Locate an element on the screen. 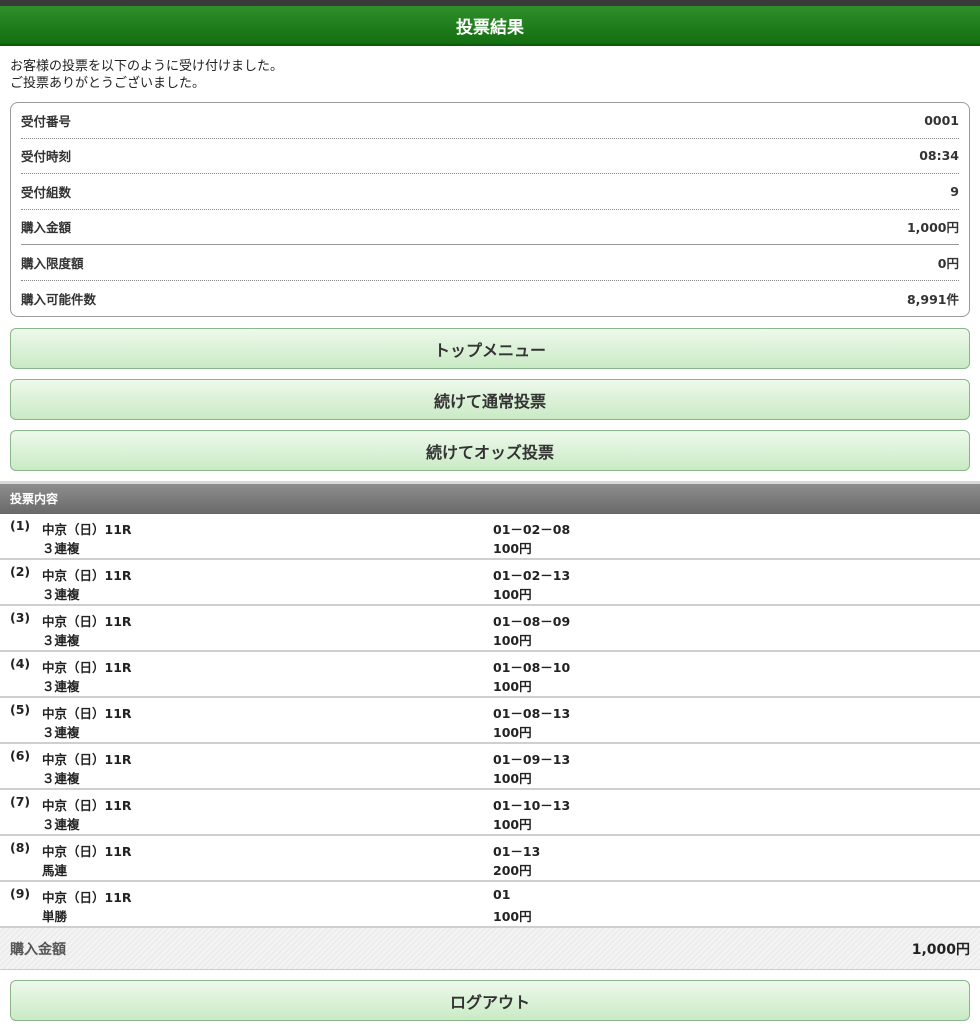  bet-number: (9) is located at coordinates (20, 893).